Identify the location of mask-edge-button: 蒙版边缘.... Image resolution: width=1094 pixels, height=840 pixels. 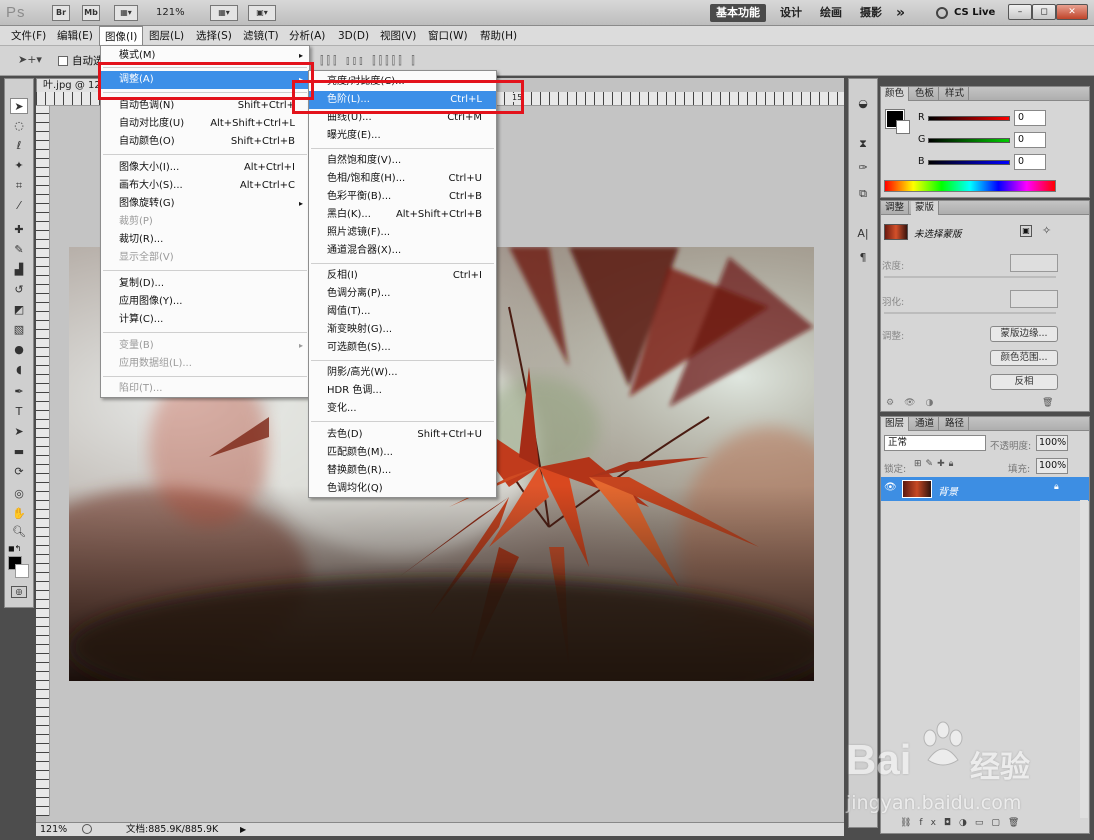
(1024, 334).